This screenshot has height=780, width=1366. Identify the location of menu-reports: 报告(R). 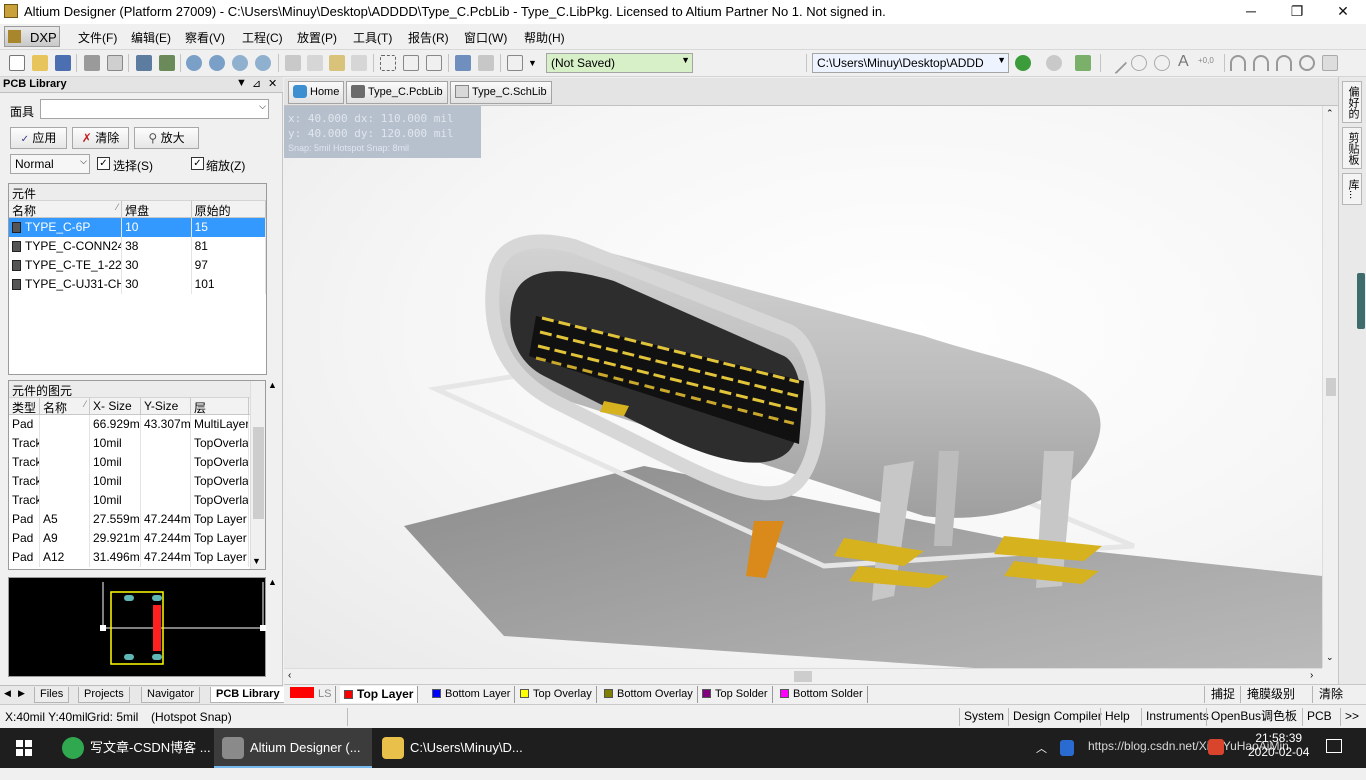
(428, 37).